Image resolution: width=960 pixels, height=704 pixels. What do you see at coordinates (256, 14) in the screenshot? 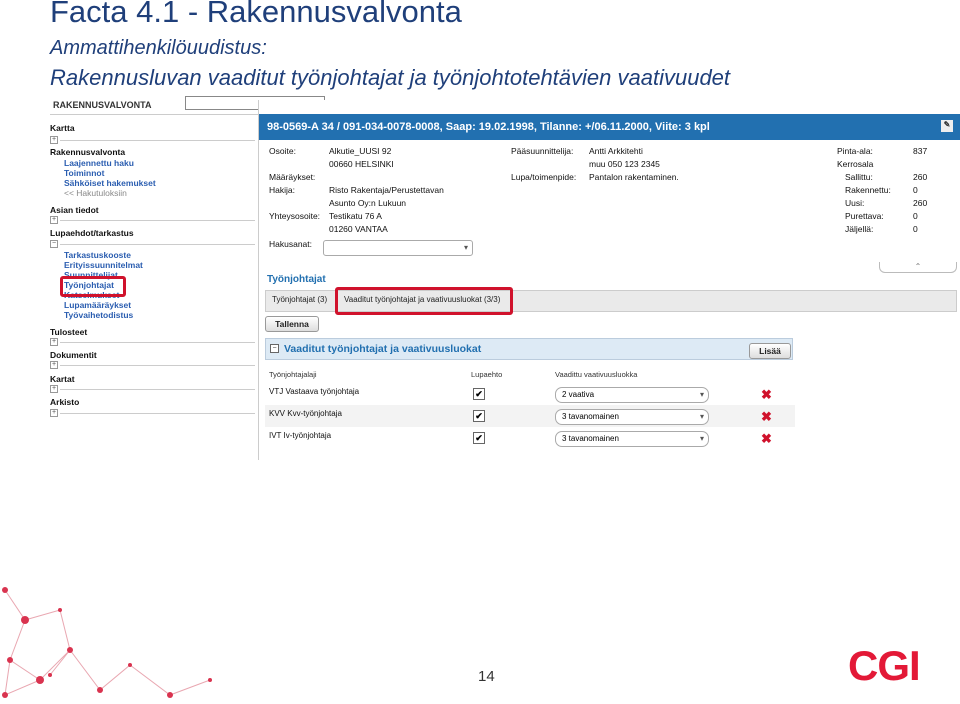
I see `slide-title: Facta 4.1 - Rakennusvalvonta` at bounding box center [256, 14].